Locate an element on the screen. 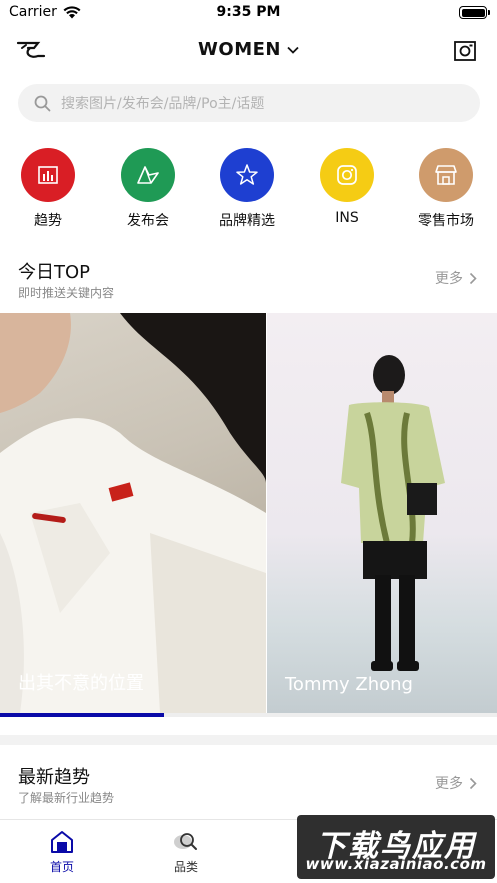 The width and height of the screenshot is (497, 883). status-time: 9:35 PM is located at coordinates (248, 12).